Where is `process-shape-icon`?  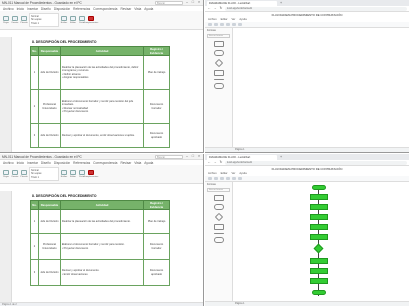
process-shape-icon is located at coordinates (219, 73).